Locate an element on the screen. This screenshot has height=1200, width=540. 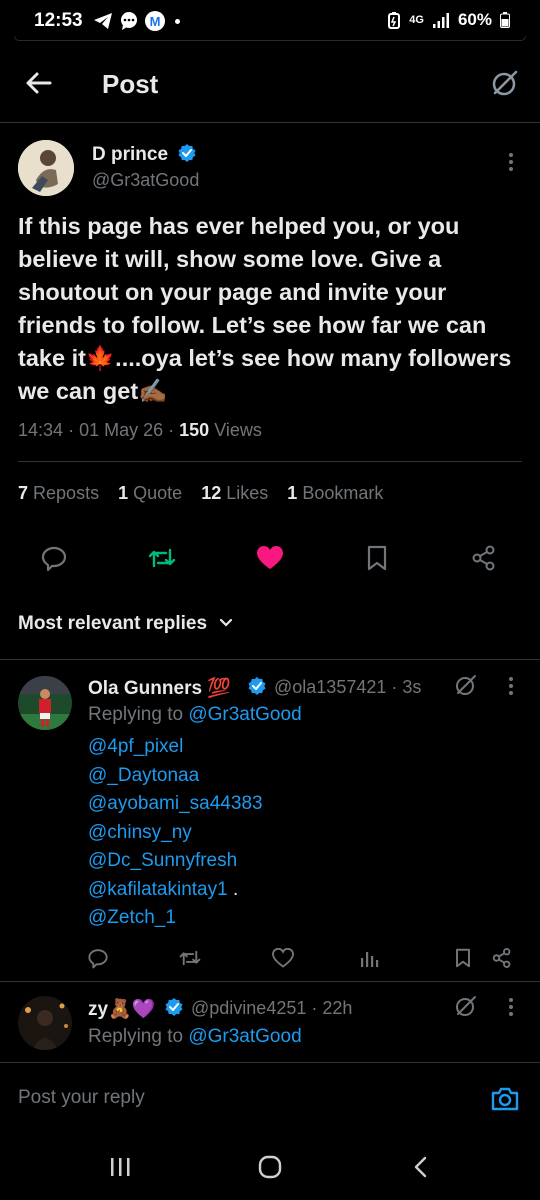
mention-row: @kafilatakintay1 . is located at coordinates (163, 890).